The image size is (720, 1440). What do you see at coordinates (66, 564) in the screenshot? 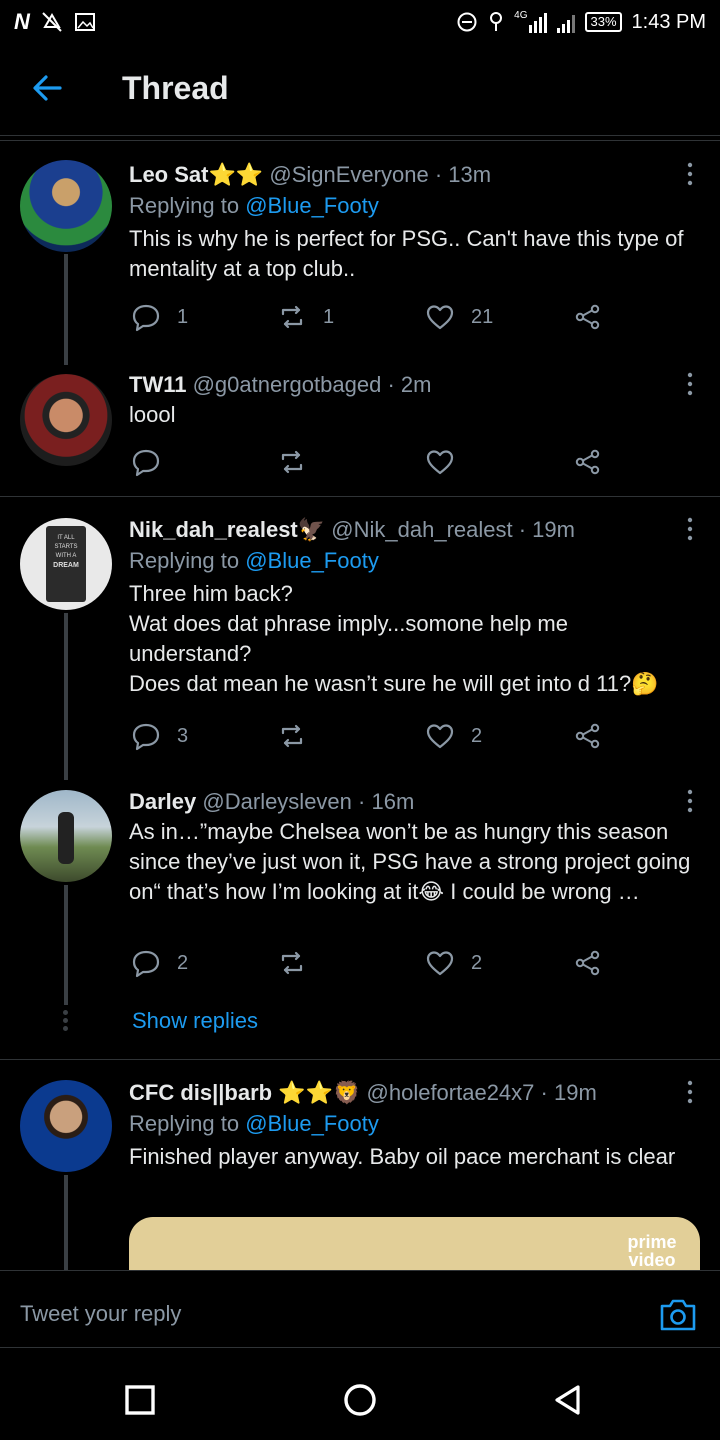
I see `avatar: IT ALL STARTS WITH A DREAM` at bounding box center [66, 564].